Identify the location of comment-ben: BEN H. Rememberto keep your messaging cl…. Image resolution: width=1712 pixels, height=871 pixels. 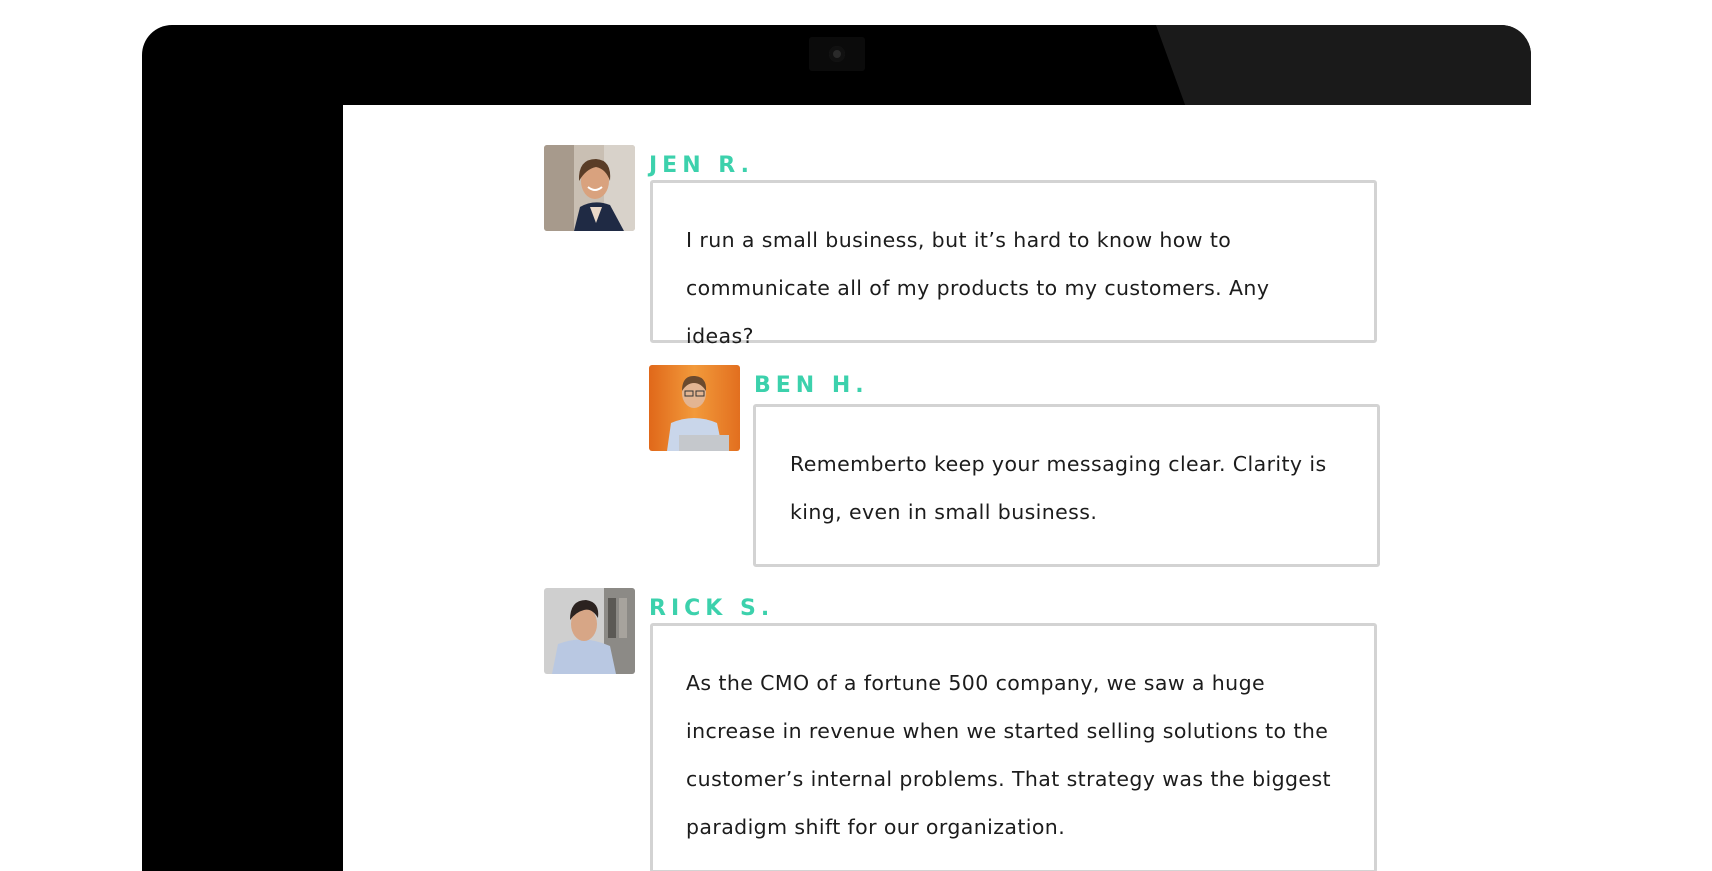
(1014, 470).